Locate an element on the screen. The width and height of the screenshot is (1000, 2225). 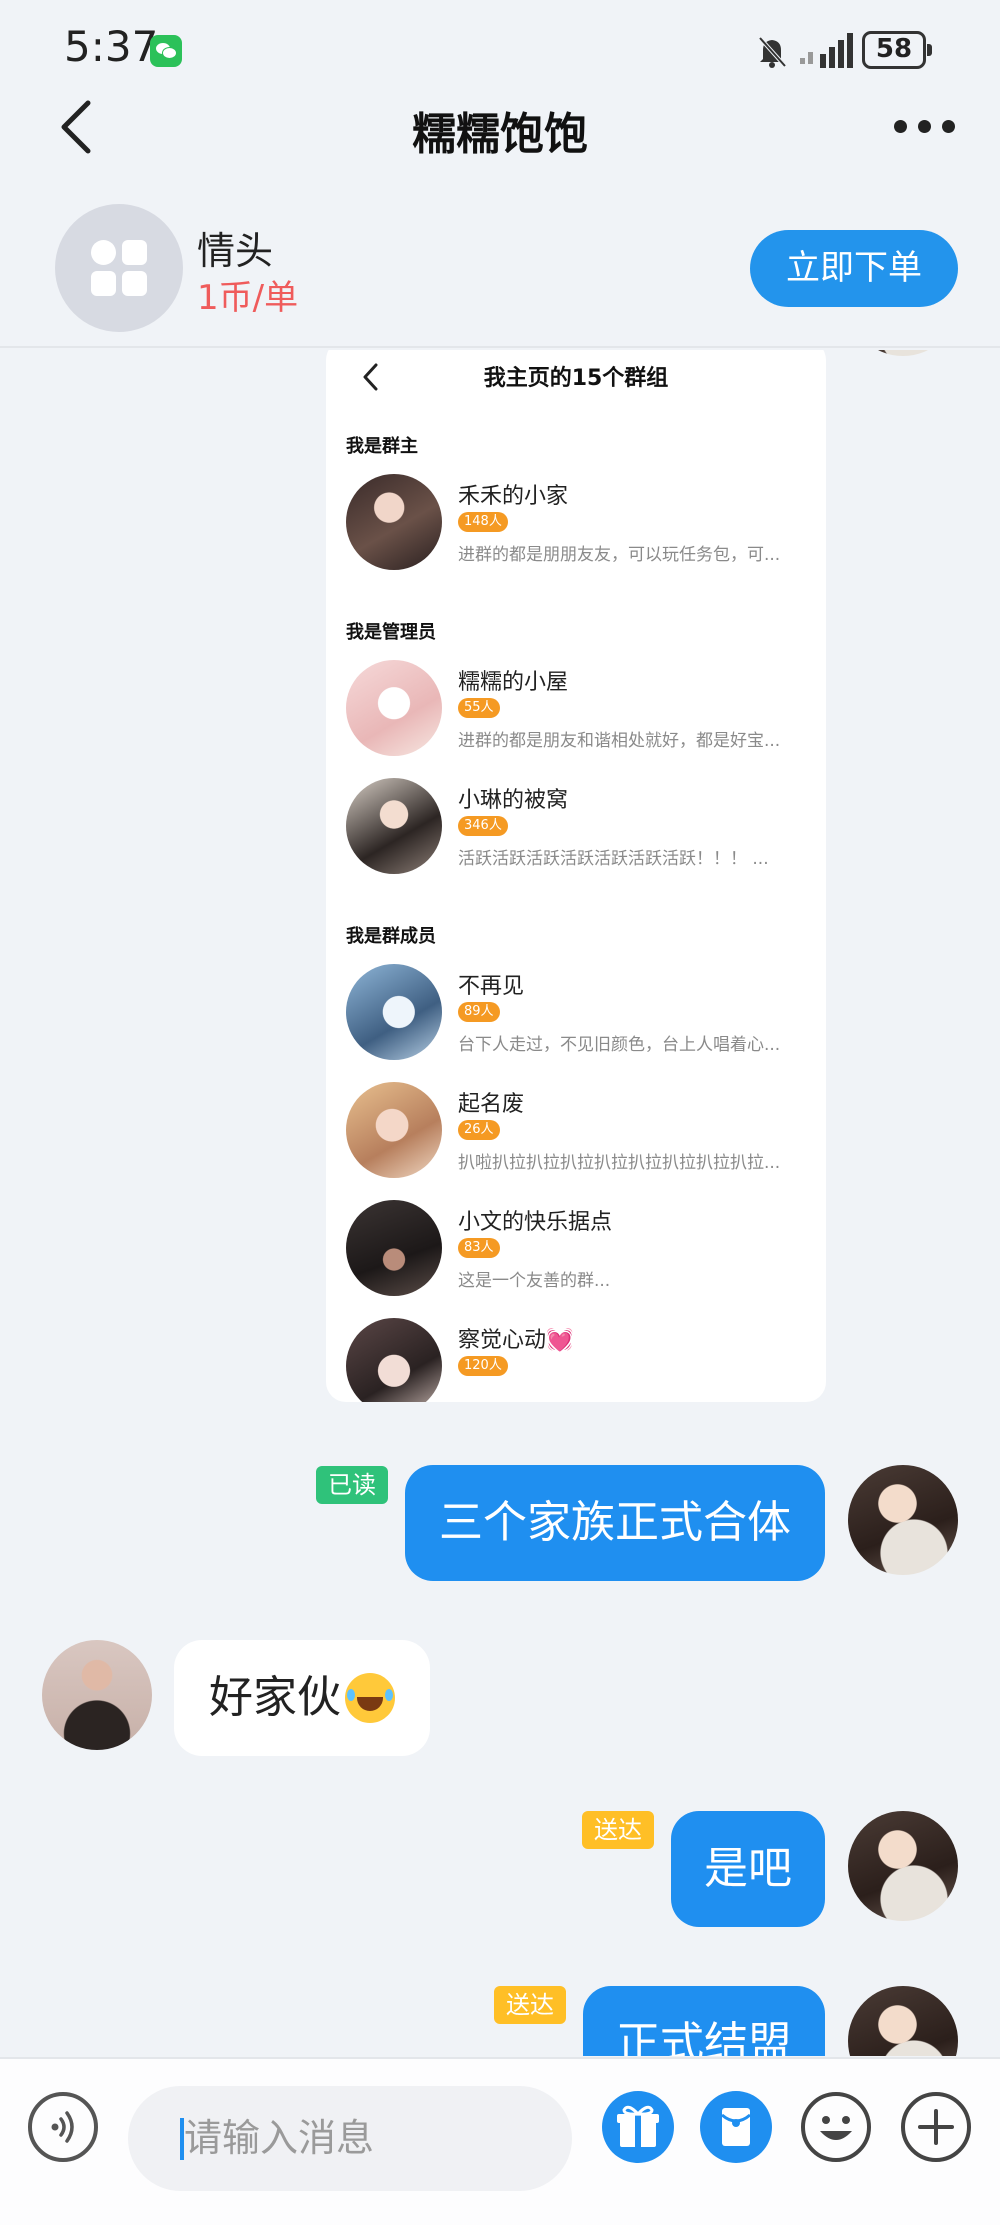
gift-icon is located at coordinates (638, 2127).